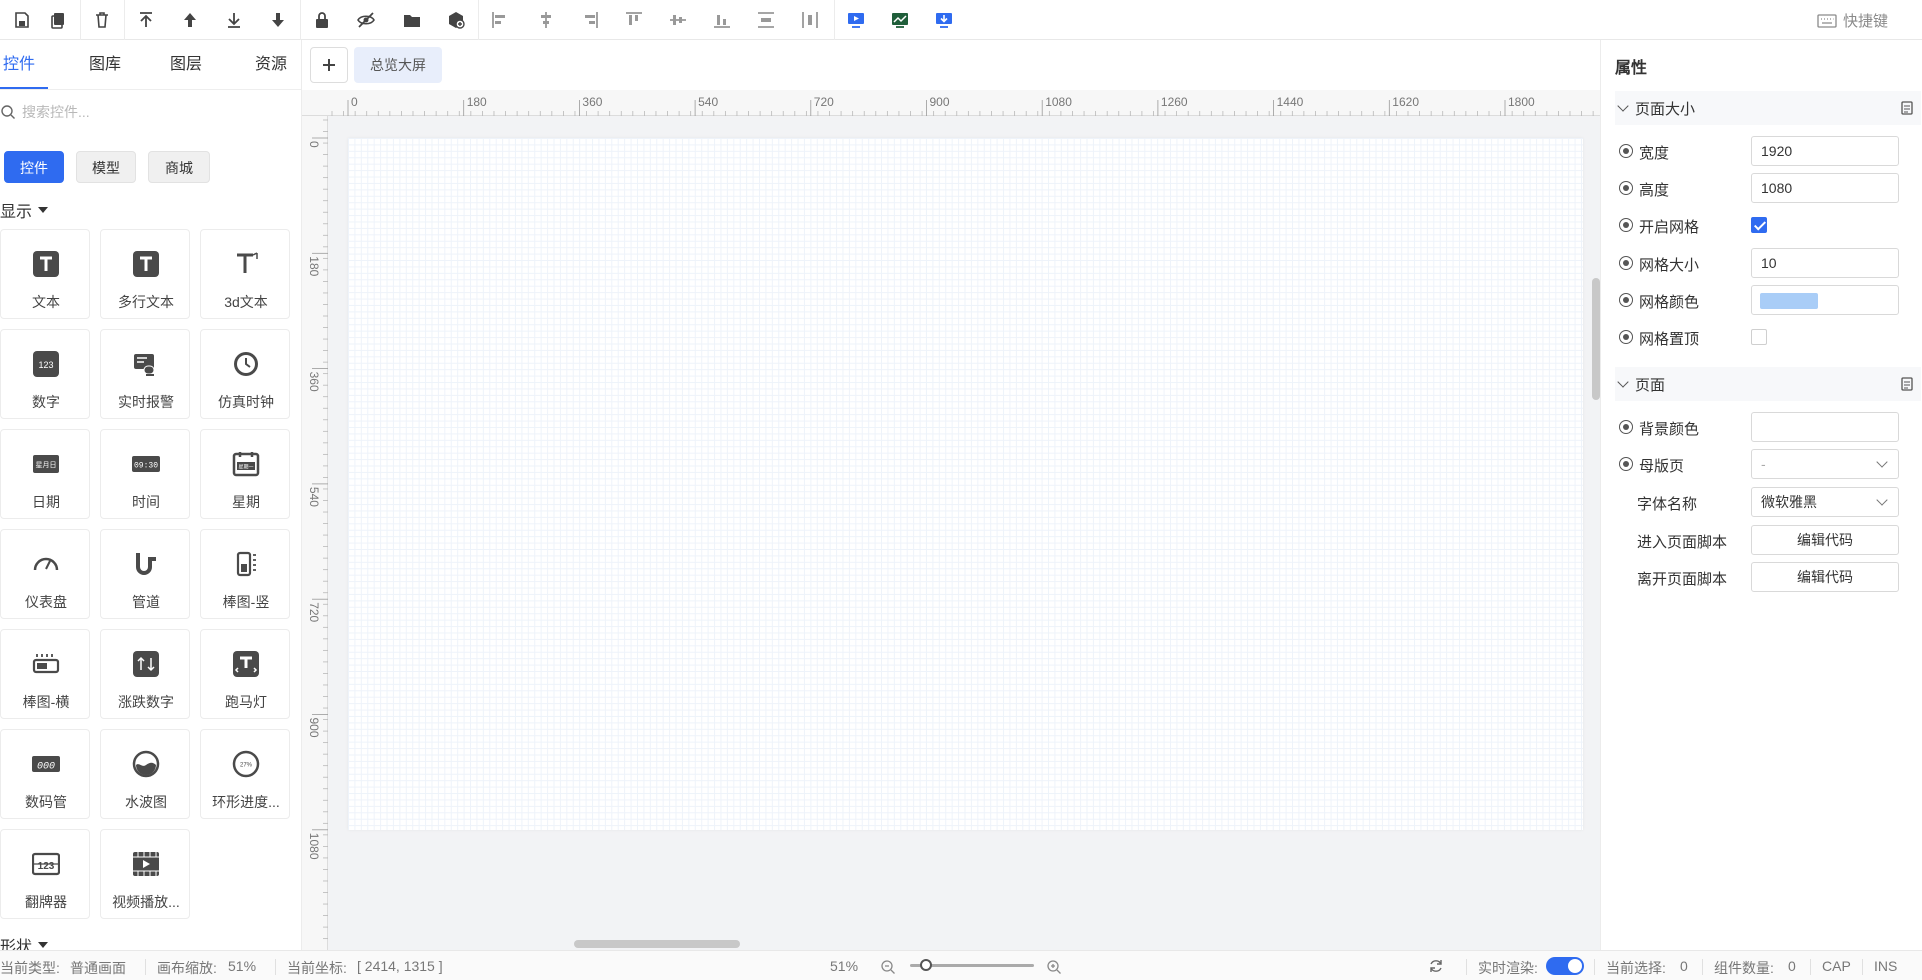 This screenshot has width=1922, height=980. Describe the element at coordinates (246, 664) in the screenshot. I see `marquee-icon` at that location.